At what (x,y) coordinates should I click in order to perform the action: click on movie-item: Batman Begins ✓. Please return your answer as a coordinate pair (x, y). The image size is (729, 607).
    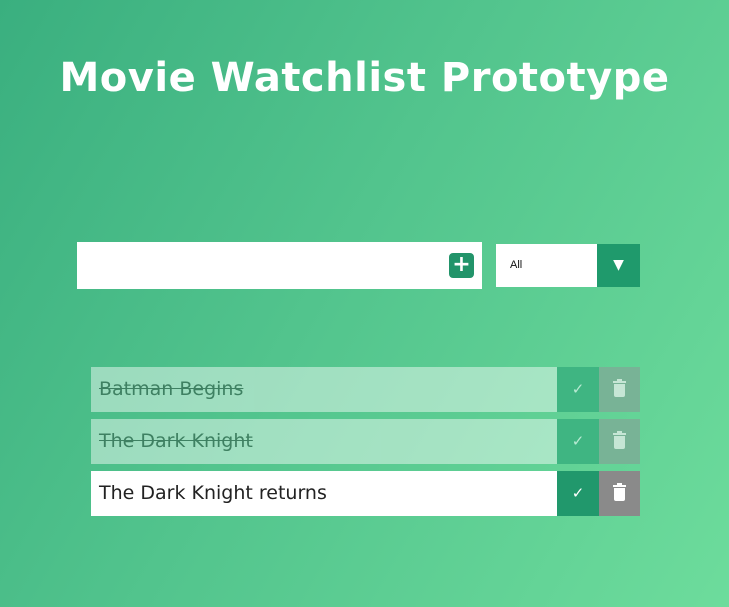
    Looking at the image, I should click on (365, 389).